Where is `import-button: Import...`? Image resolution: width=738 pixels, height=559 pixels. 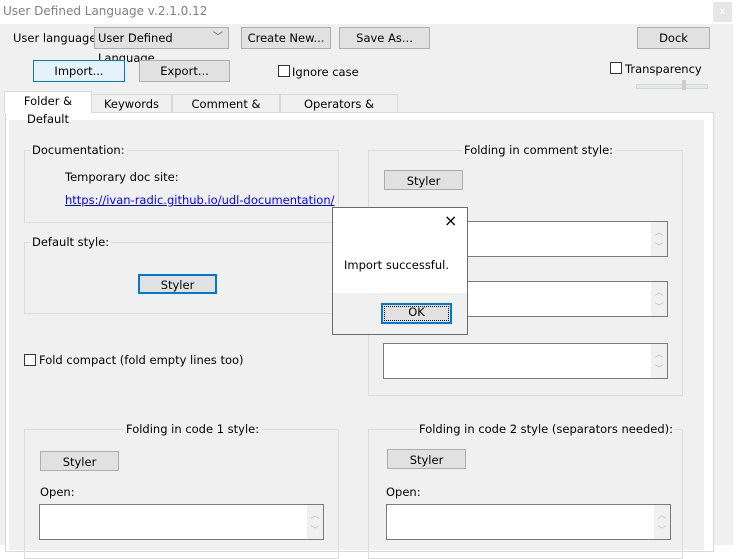 import-button: Import... is located at coordinates (79, 71).